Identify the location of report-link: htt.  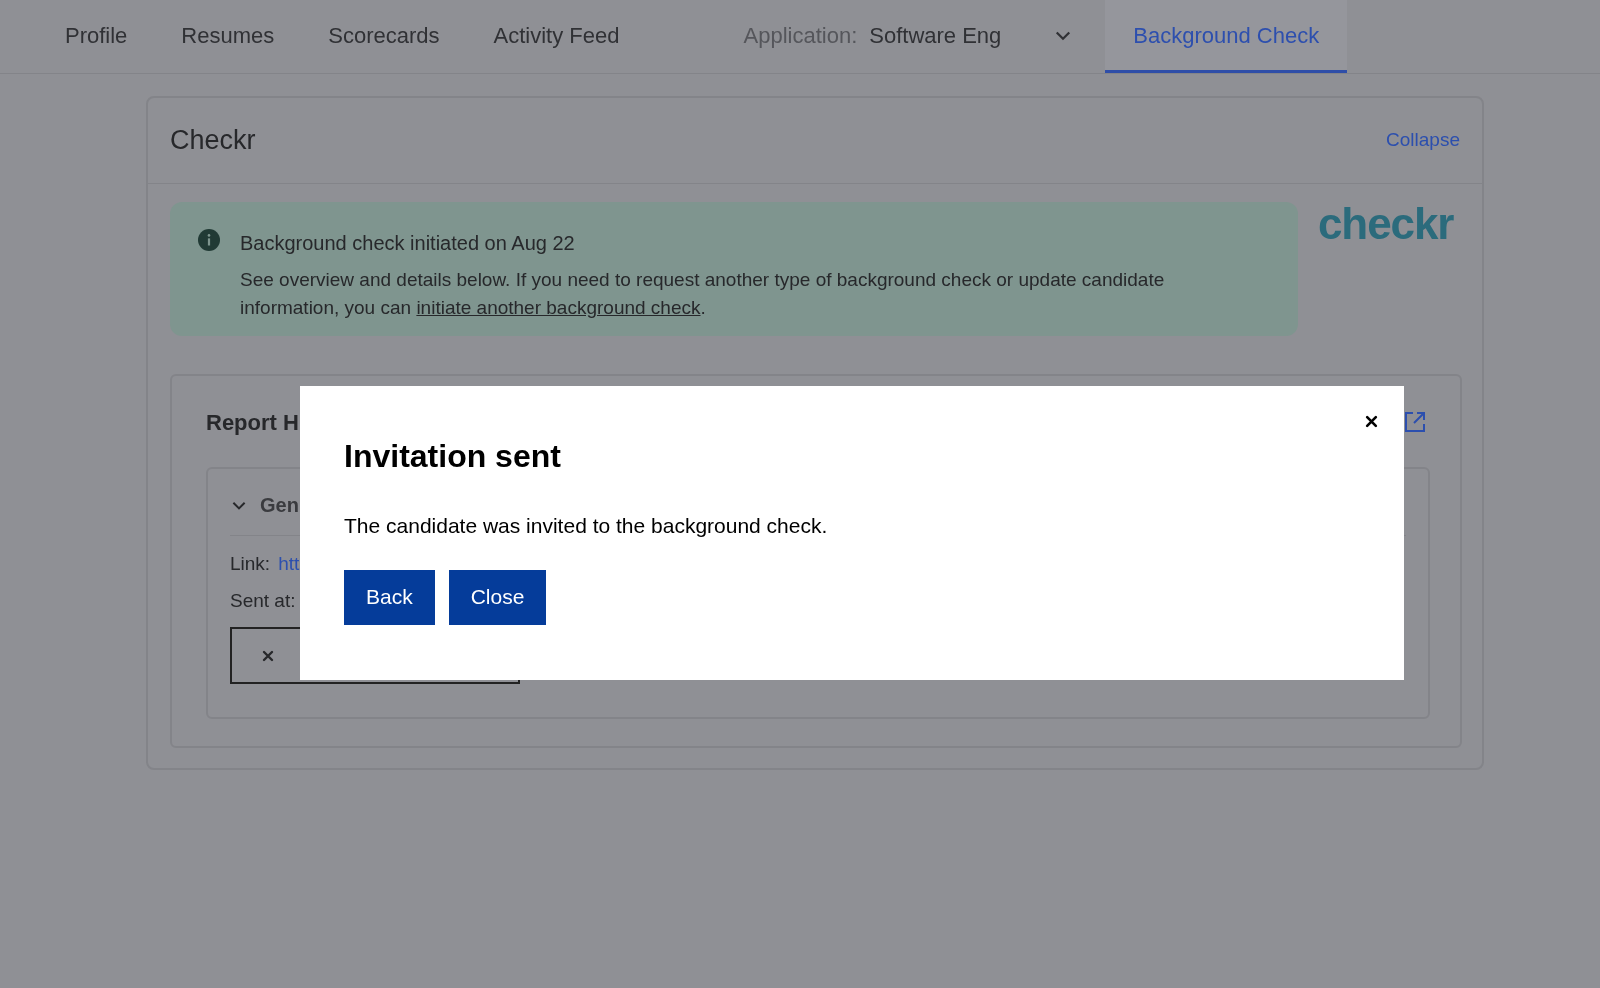
(289, 564).